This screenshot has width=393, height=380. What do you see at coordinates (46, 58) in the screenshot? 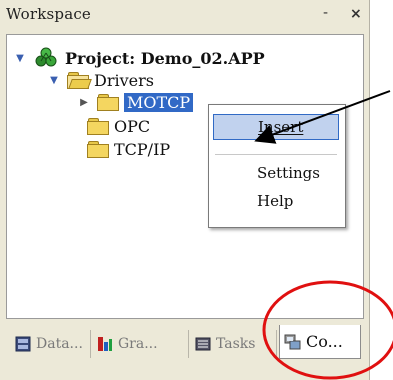
I see `project-icon` at bounding box center [46, 58].